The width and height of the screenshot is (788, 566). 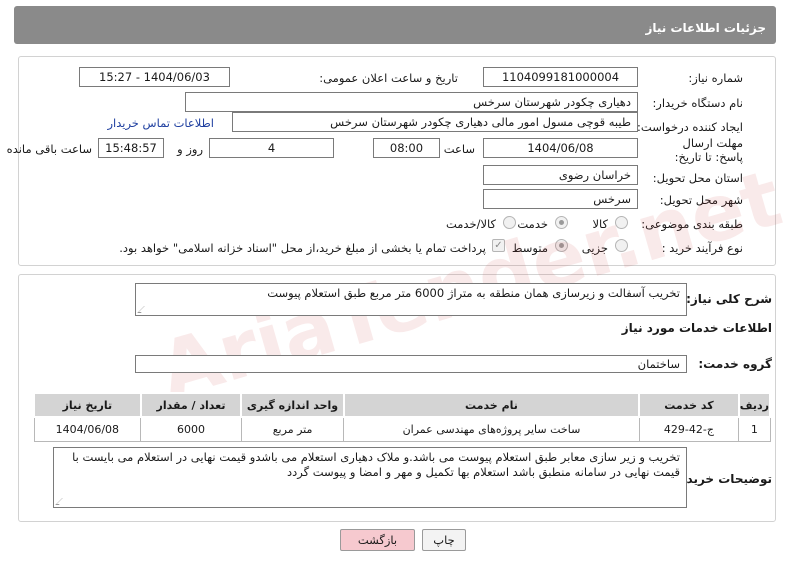 I want to click on city-field: سرخس, so click(x=560, y=199).